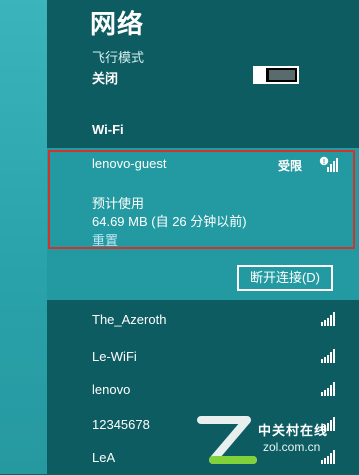  What do you see at coordinates (105, 78) in the screenshot?
I see `airplane-mode-state: 关闭` at bounding box center [105, 78].